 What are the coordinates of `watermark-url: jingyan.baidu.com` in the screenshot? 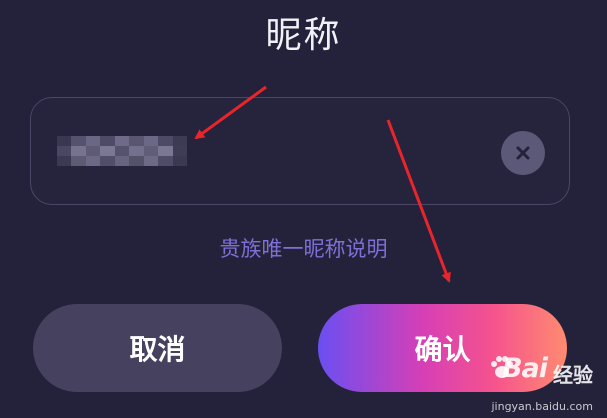 It's located at (542, 406).